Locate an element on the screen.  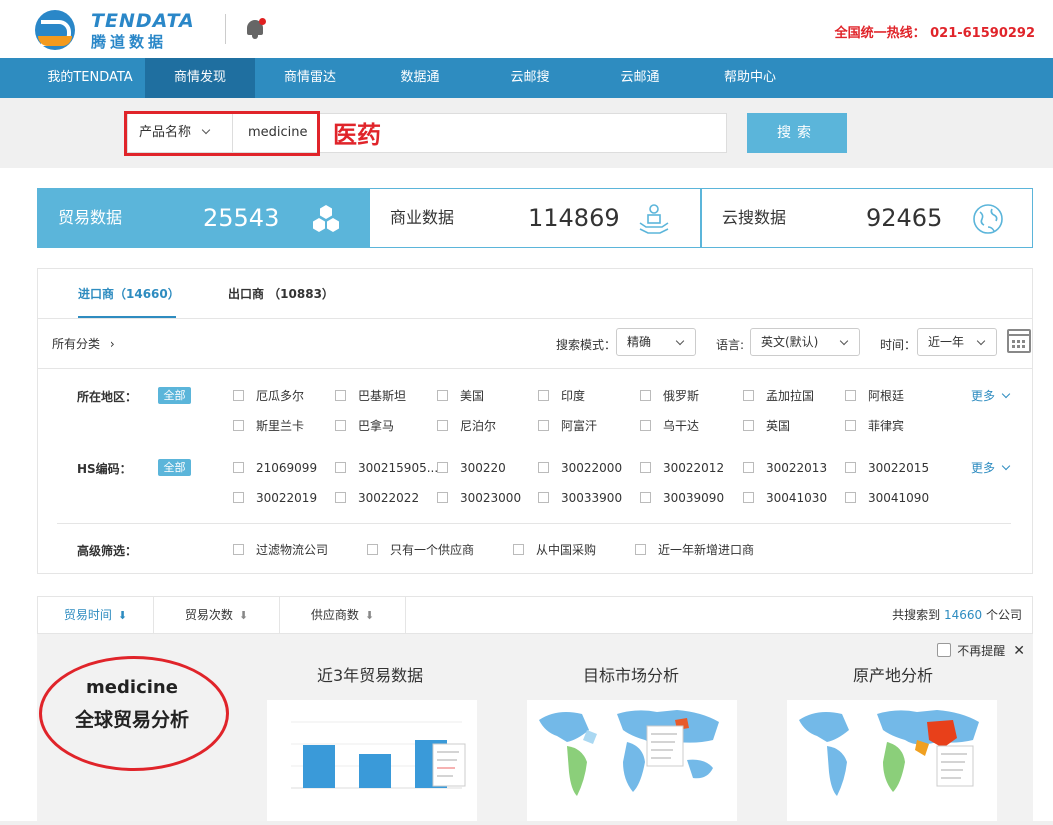
hs-more-button: 更多 is located at coordinates (991, 467).